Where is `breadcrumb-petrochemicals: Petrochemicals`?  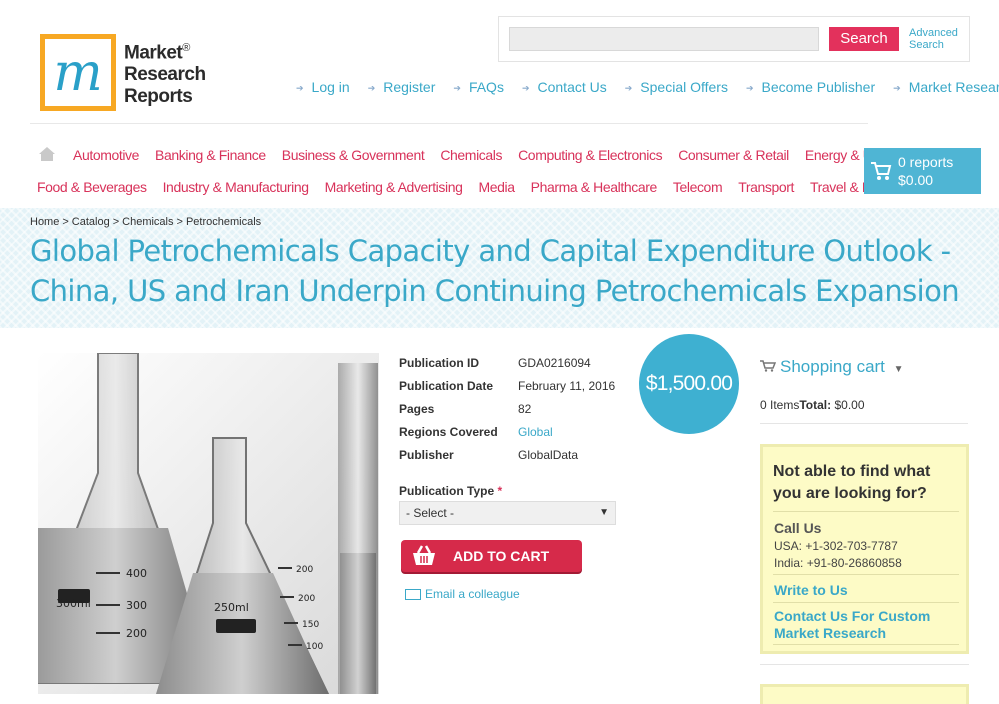 breadcrumb-petrochemicals: Petrochemicals is located at coordinates (223, 222).